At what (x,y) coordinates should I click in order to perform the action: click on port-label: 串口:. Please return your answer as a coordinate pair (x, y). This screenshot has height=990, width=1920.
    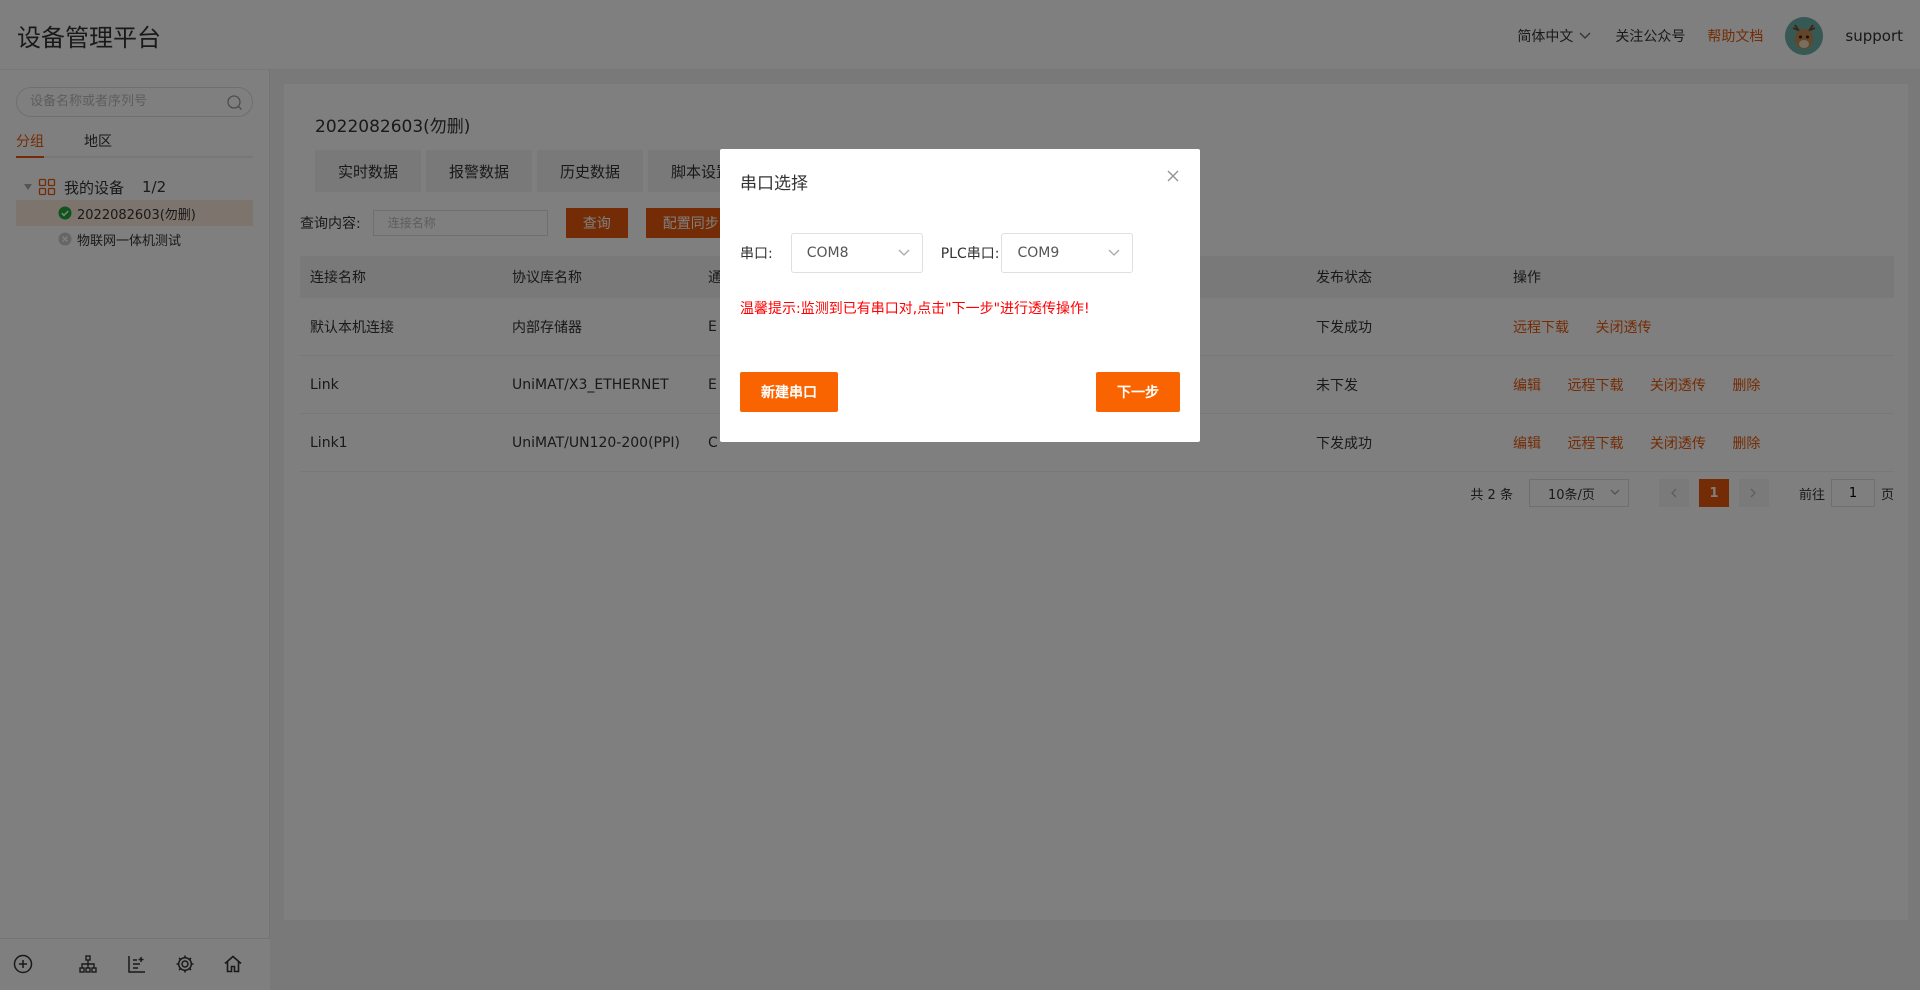
    Looking at the image, I should click on (756, 254).